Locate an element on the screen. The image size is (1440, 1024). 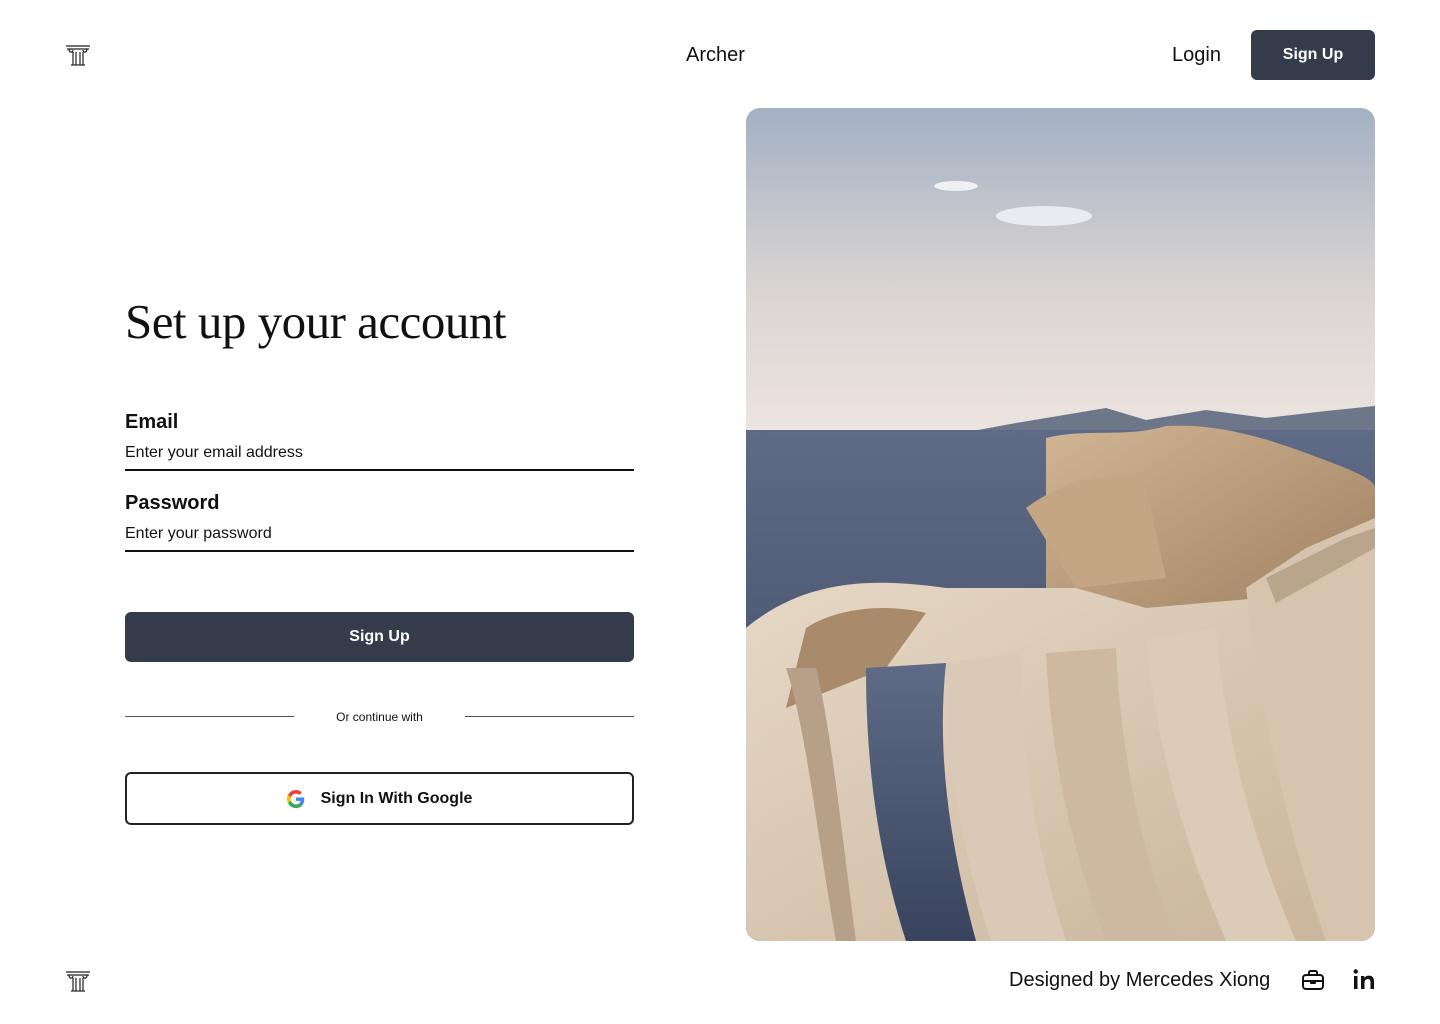
divider-line-left is located at coordinates (209, 716).